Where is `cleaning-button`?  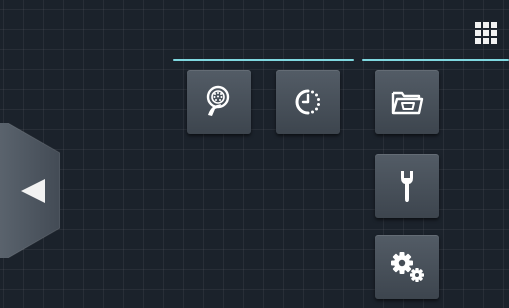
cleaning-button is located at coordinates (219, 102).